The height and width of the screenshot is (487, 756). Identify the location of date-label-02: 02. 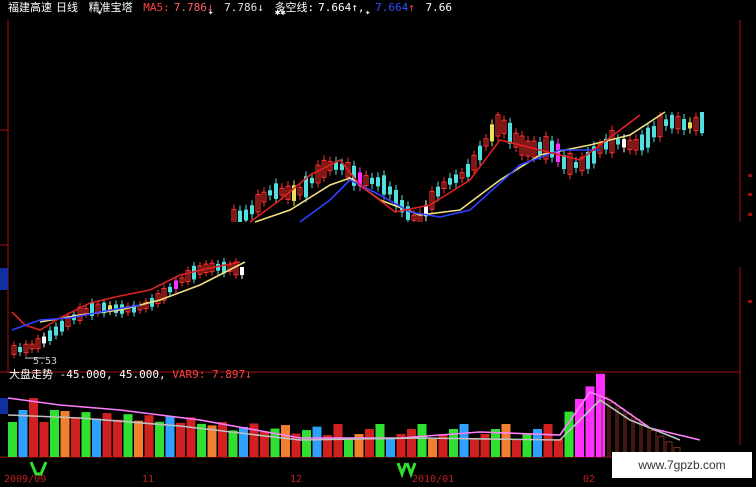
(589, 479).